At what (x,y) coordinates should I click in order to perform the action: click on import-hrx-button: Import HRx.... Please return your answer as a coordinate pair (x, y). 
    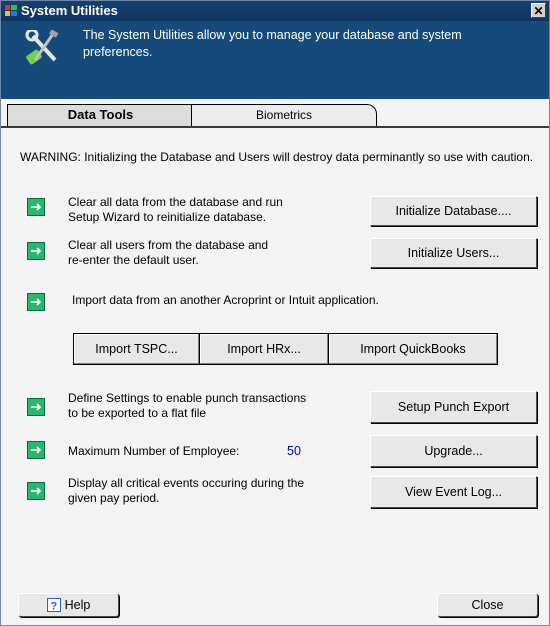
    Looking at the image, I should click on (264, 349).